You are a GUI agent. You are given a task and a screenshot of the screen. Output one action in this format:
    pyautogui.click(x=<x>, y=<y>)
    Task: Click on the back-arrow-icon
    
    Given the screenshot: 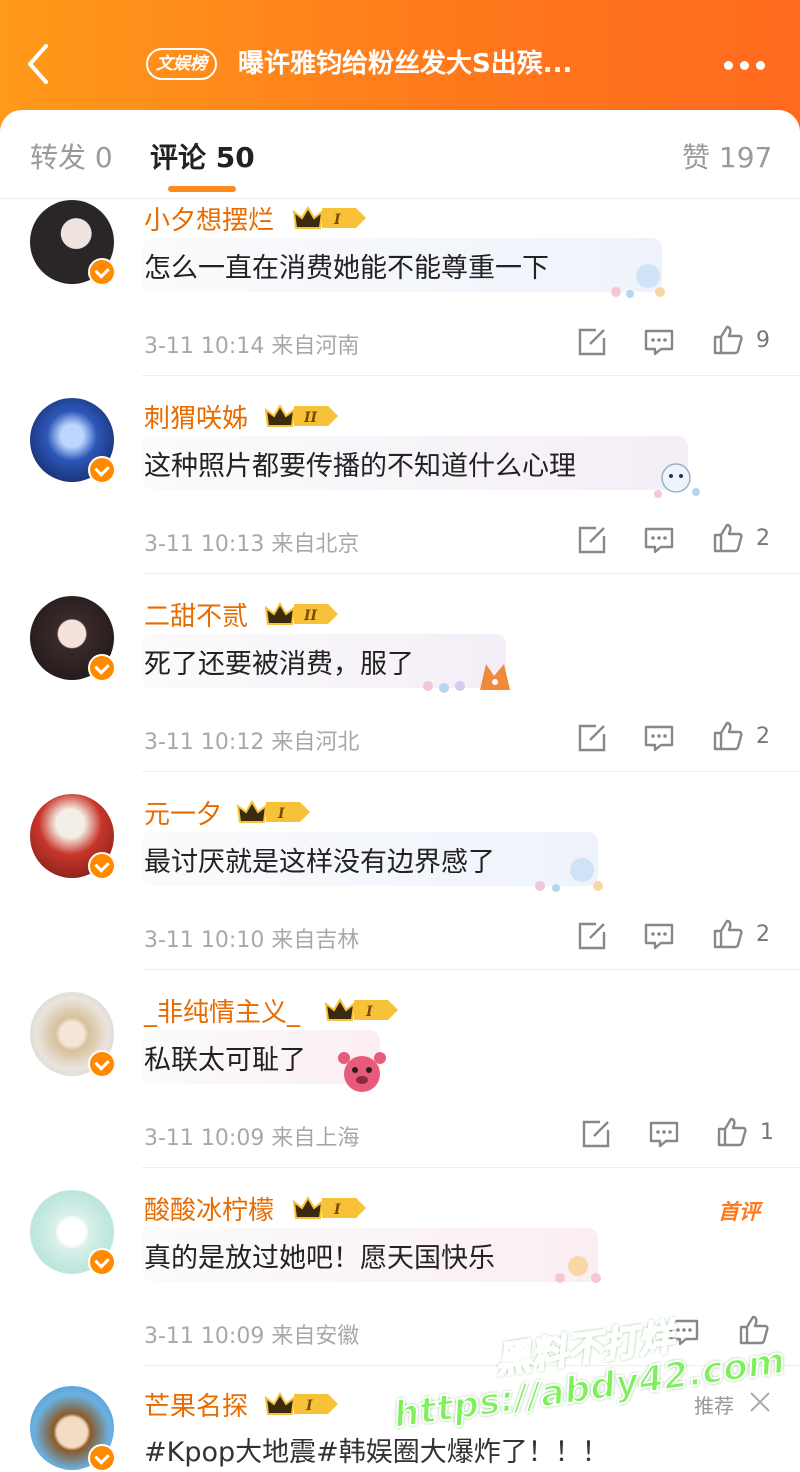 What is the action you would take?
    pyautogui.click(x=40, y=64)
    